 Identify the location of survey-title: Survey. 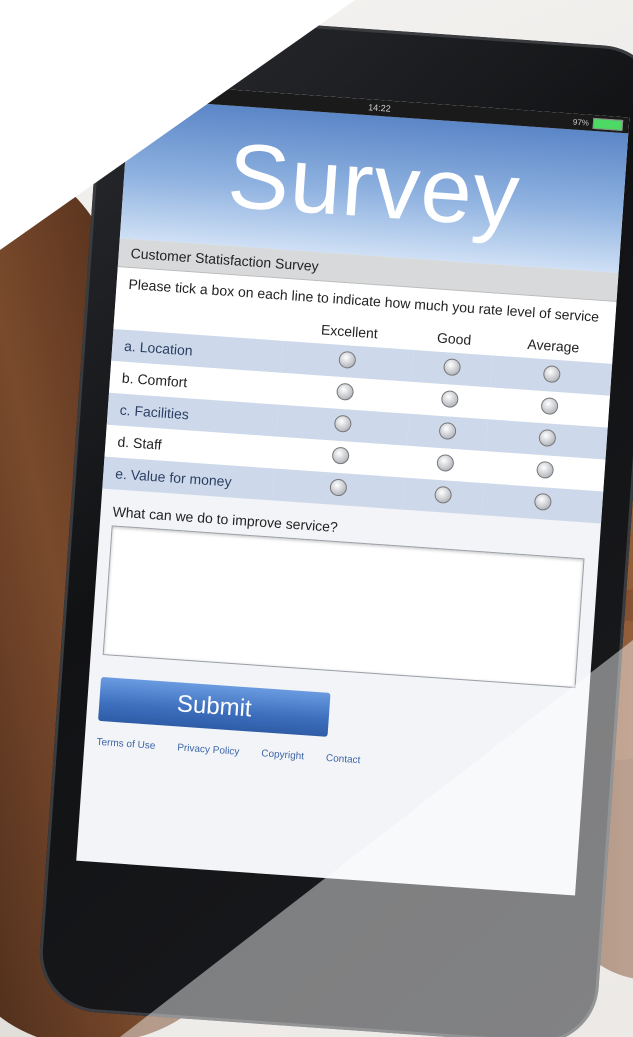
(374, 185).